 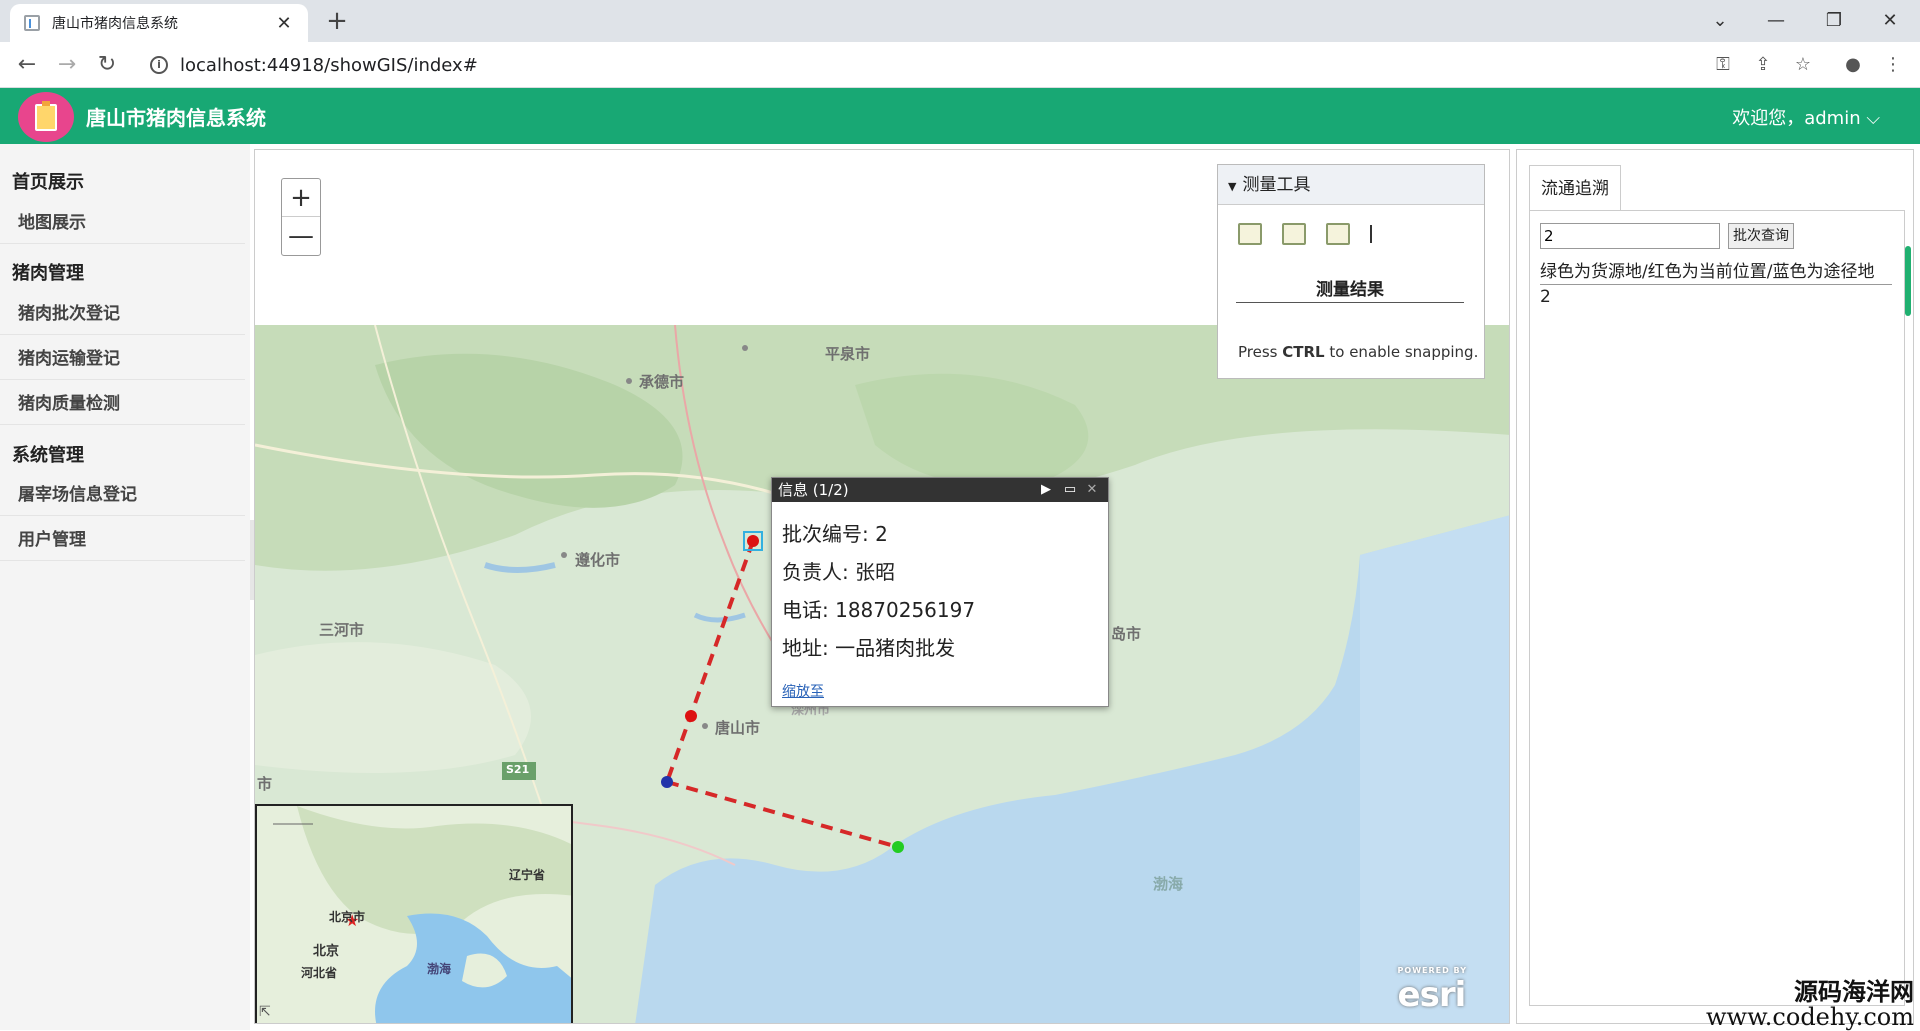 What do you see at coordinates (163, 23) in the screenshot?
I see `tab-title: 唐山市猪肉信息系统` at bounding box center [163, 23].